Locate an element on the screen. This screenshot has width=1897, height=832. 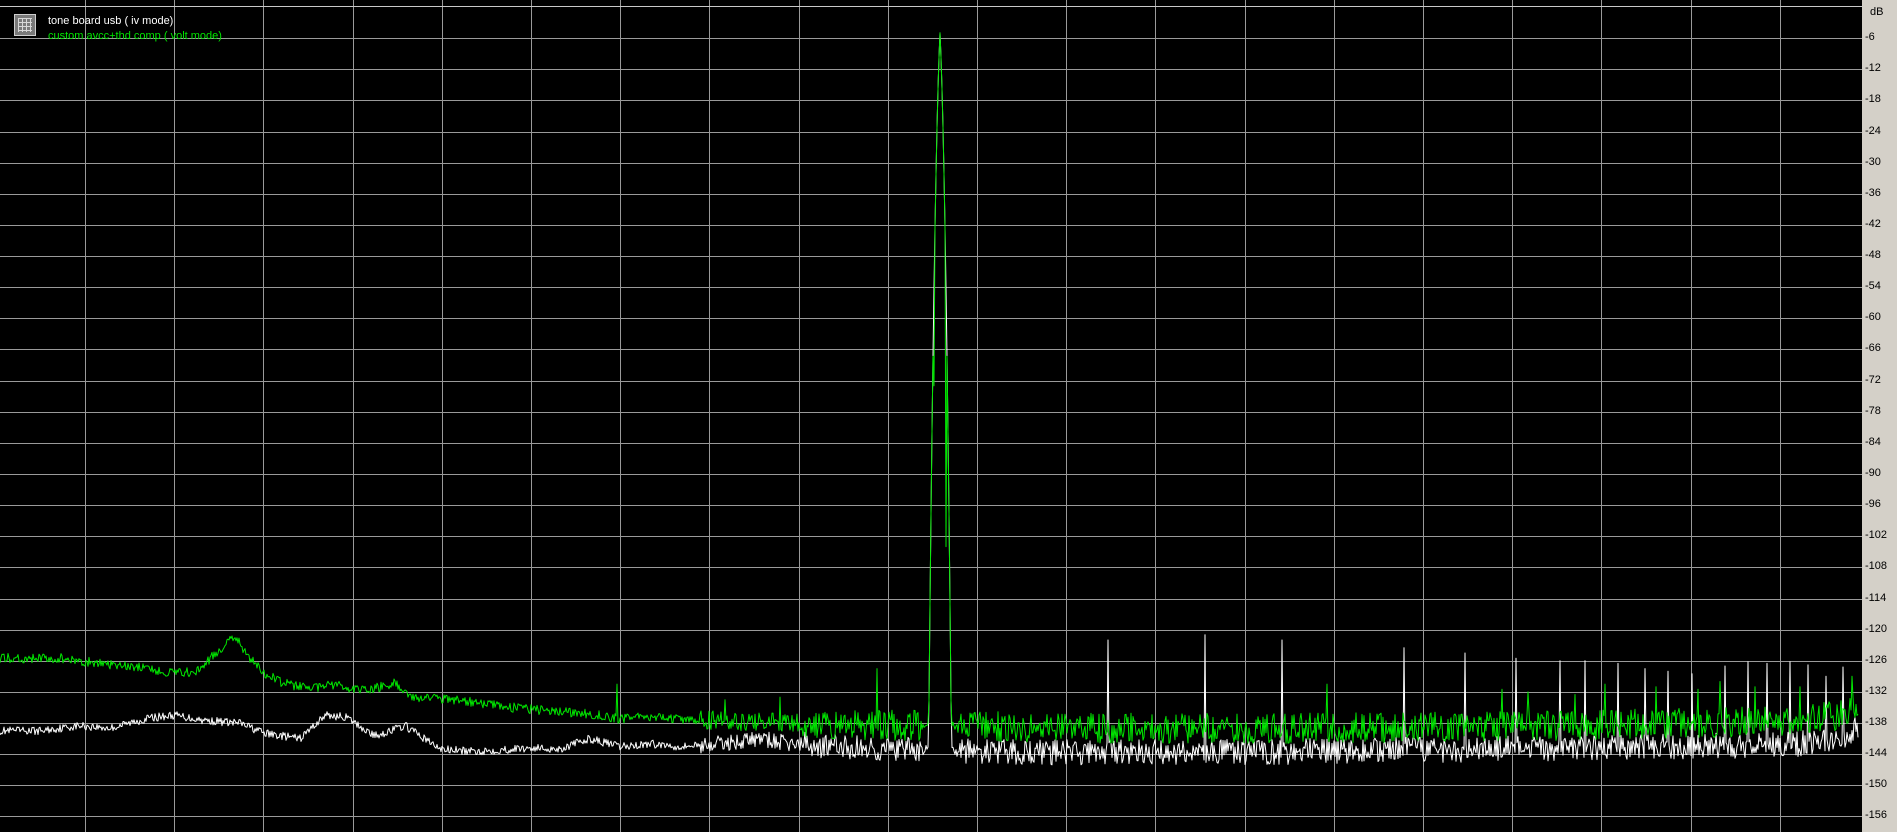
y-tick-label: -18 is located at coordinates (1873, 99).